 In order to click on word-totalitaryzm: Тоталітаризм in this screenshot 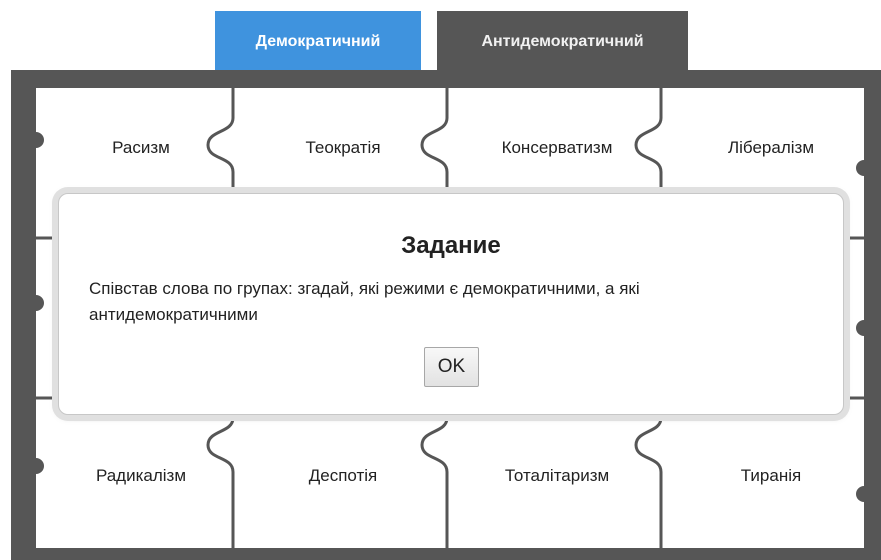, I will do `click(557, 476)`.